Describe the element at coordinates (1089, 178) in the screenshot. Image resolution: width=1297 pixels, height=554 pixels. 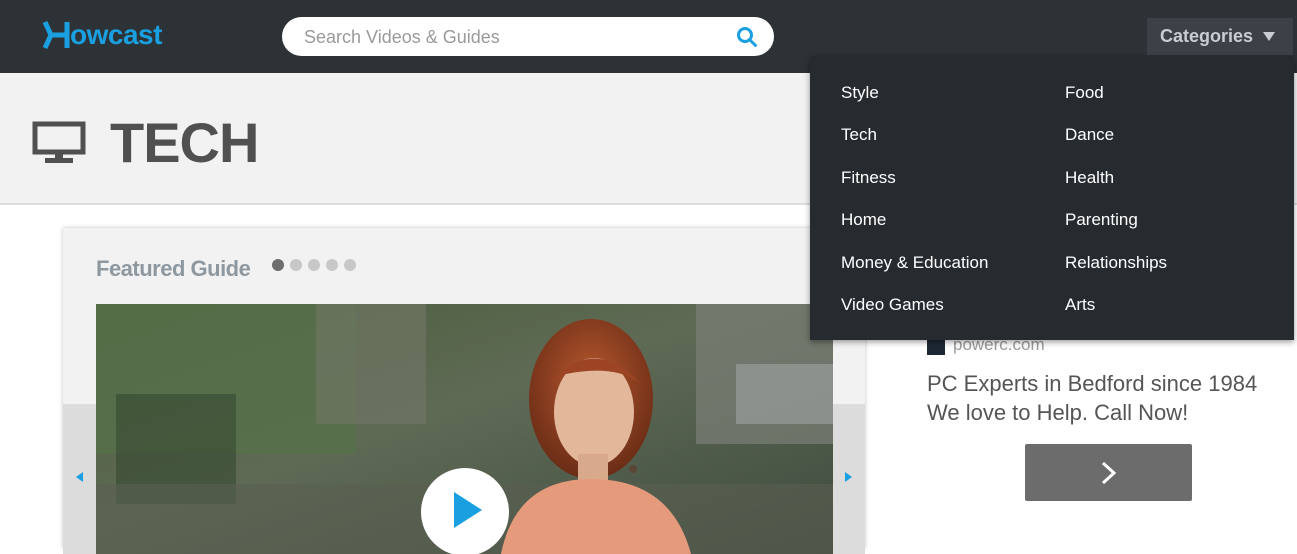
I see `menu-item-health: Health` at that location.